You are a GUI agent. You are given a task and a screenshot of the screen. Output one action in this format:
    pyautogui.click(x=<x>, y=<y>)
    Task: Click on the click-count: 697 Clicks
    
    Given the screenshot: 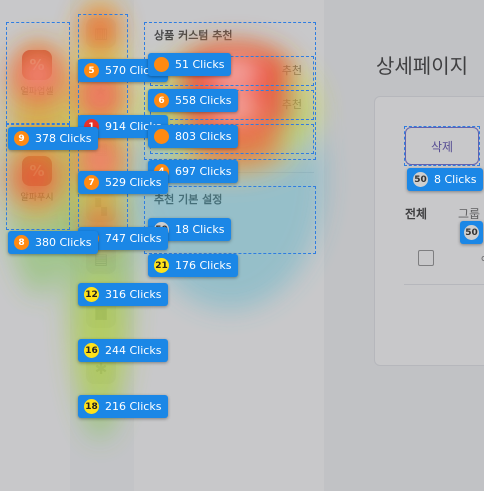 What is the action you would take?
    pyautogui.click(x=203, y=171)
    